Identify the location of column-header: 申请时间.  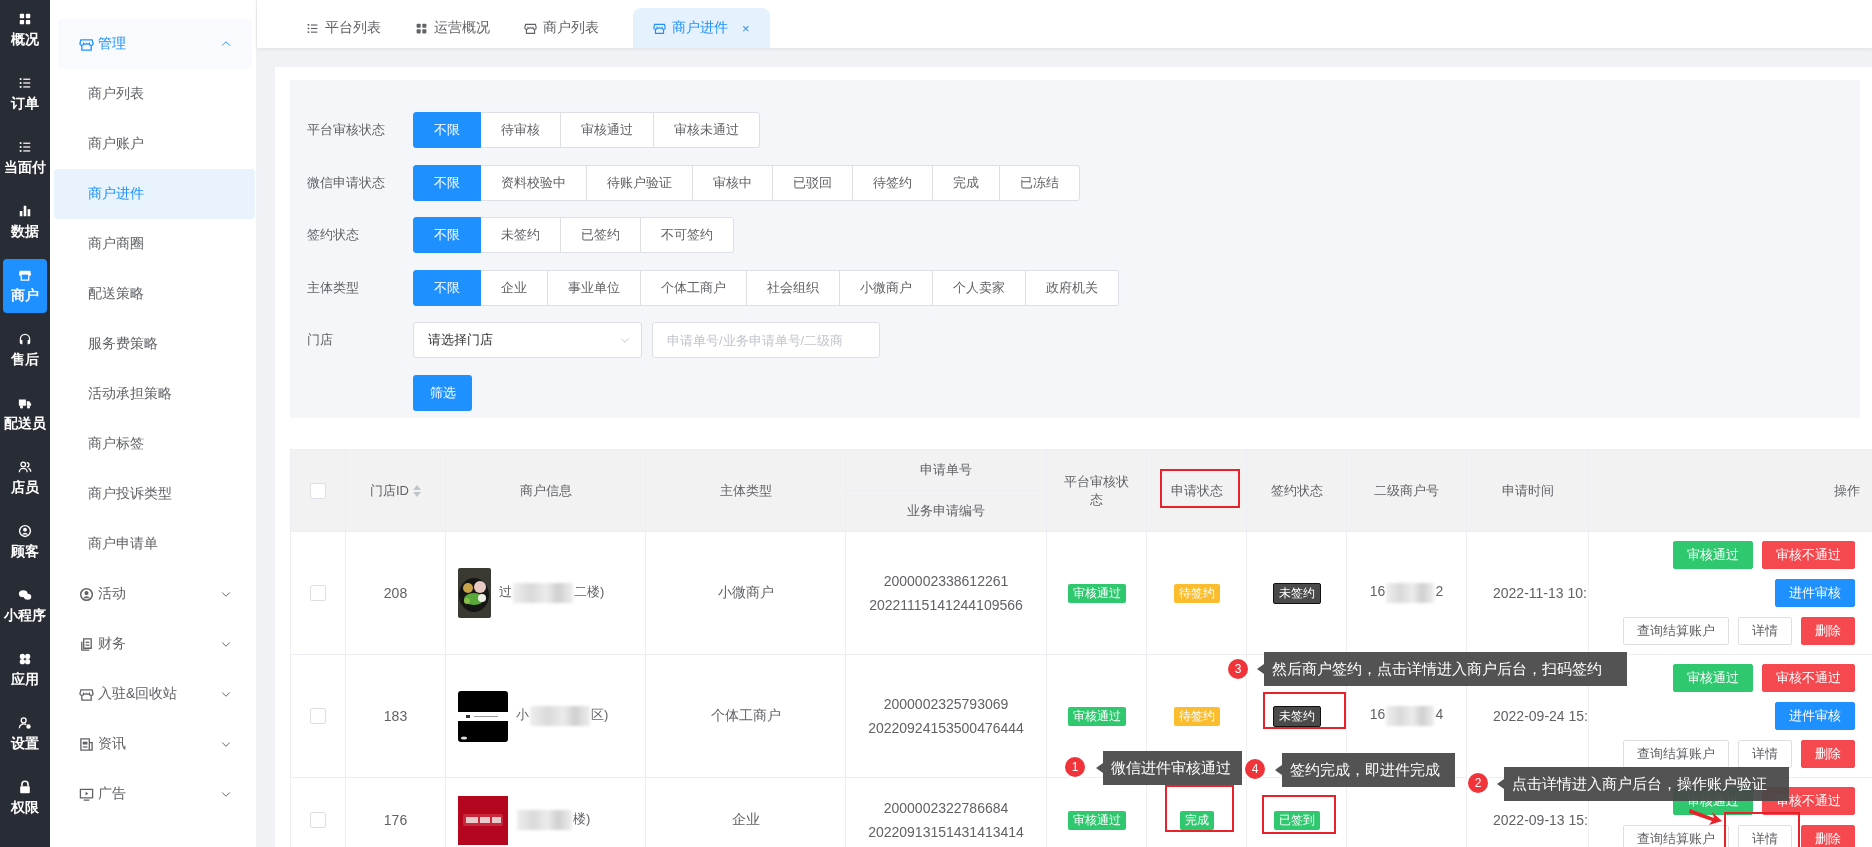
(1527, 490).